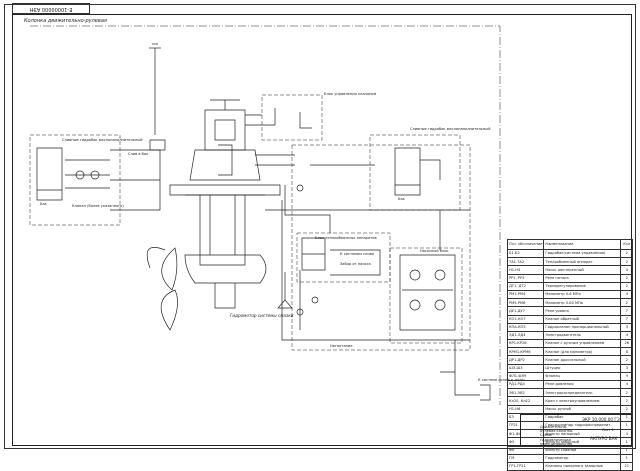 The image size is (640, 471). What do you see at coordinates (525, 262) in the screenshot?
I see `spec-cell: ТА1-ТА2` at bounding box center [525, 262].